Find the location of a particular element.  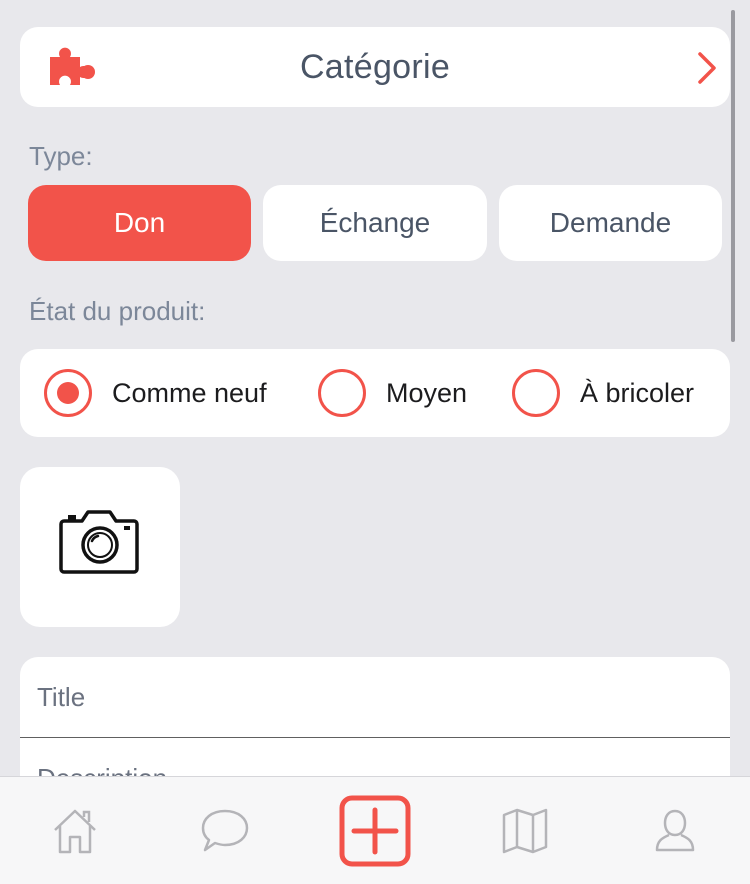

add-icon is located at coordinates (375, 831).